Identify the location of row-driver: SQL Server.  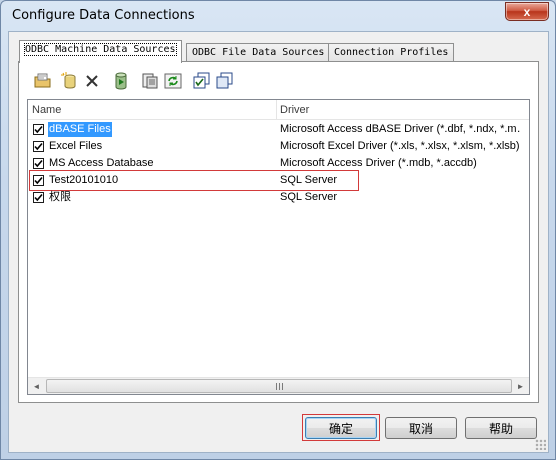
(309, 197).